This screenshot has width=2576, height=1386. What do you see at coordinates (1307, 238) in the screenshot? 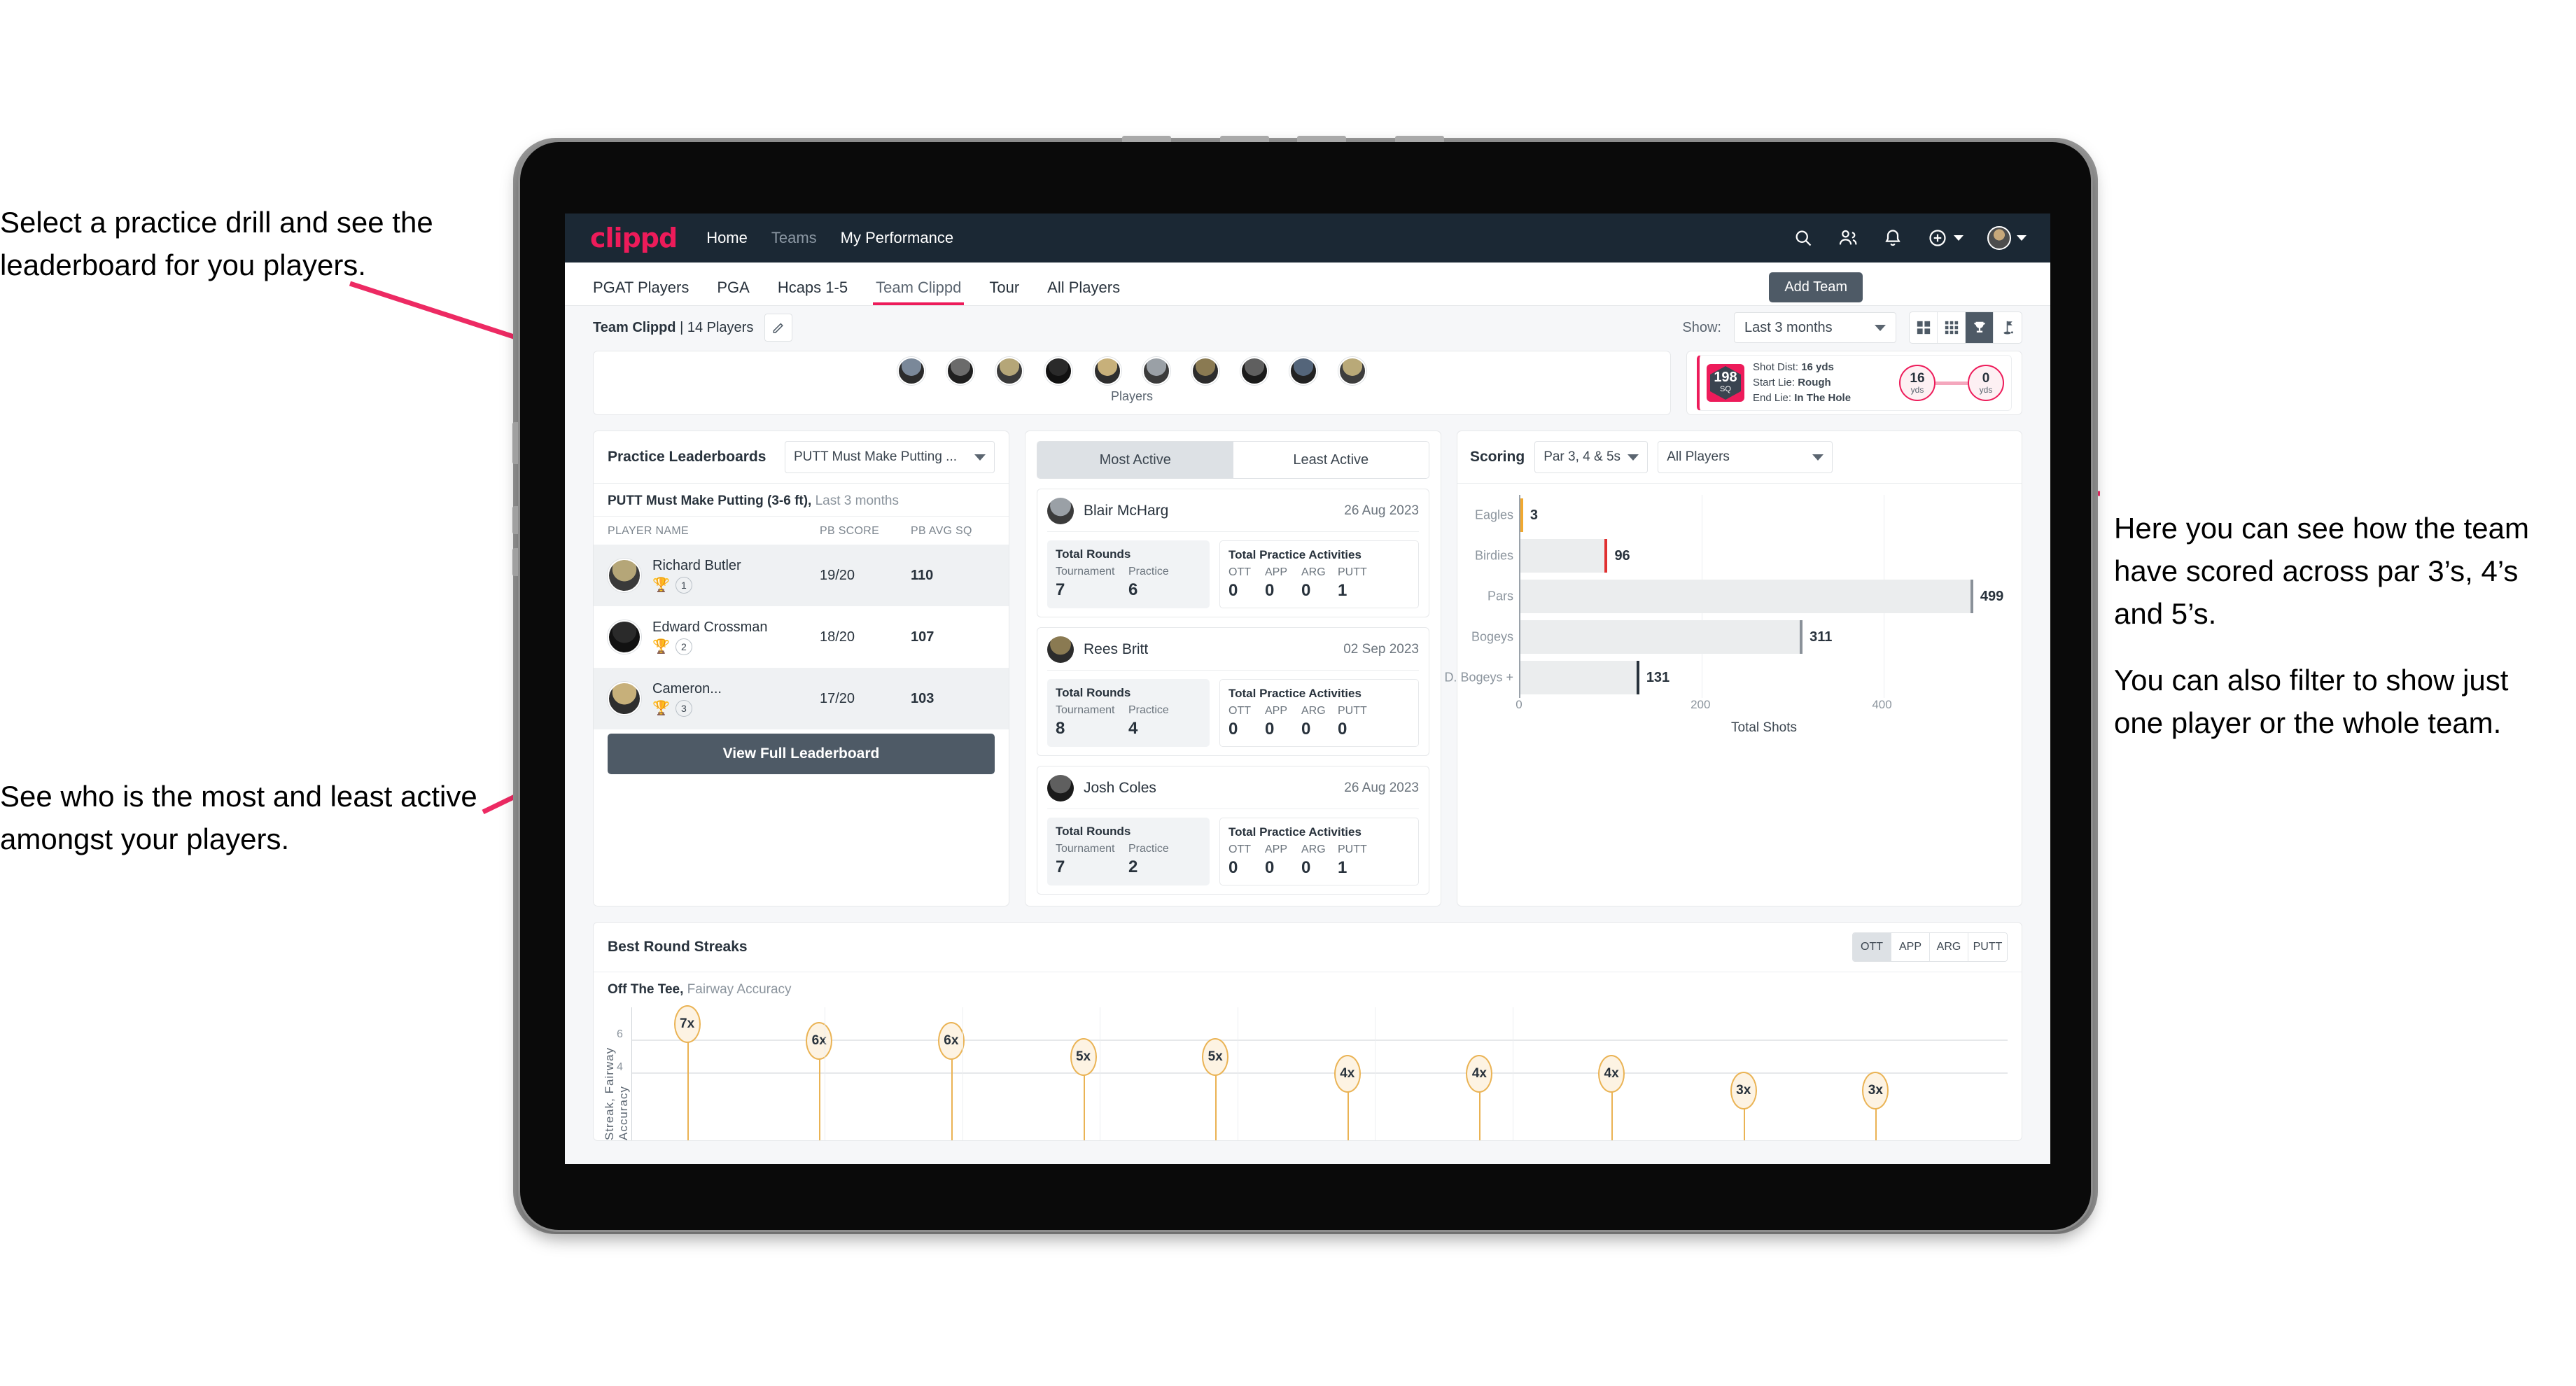
I see `top-navigation-bar: clippd Home Teams My Performance` at bounding box center [1307, 238].